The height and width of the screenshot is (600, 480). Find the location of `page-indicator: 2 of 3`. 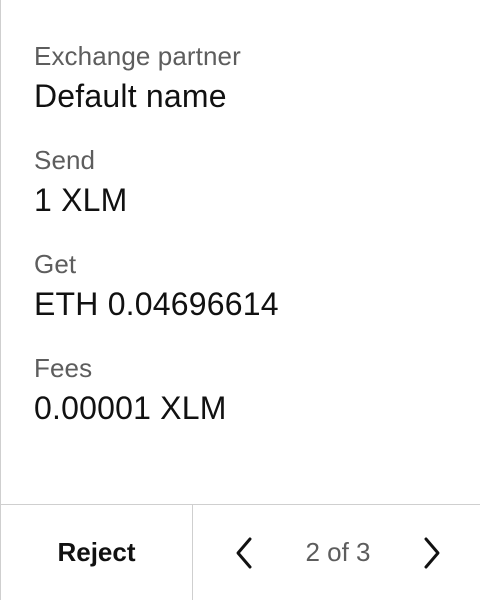

page-indicator: 2 of 3 is located at coordinates (338, 552).